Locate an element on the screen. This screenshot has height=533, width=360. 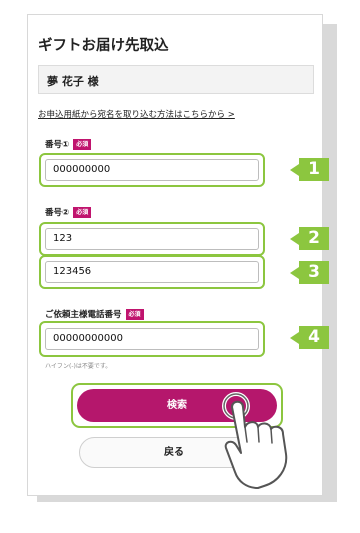
step-marker-2: 2 is located at coordinates (309, 238).